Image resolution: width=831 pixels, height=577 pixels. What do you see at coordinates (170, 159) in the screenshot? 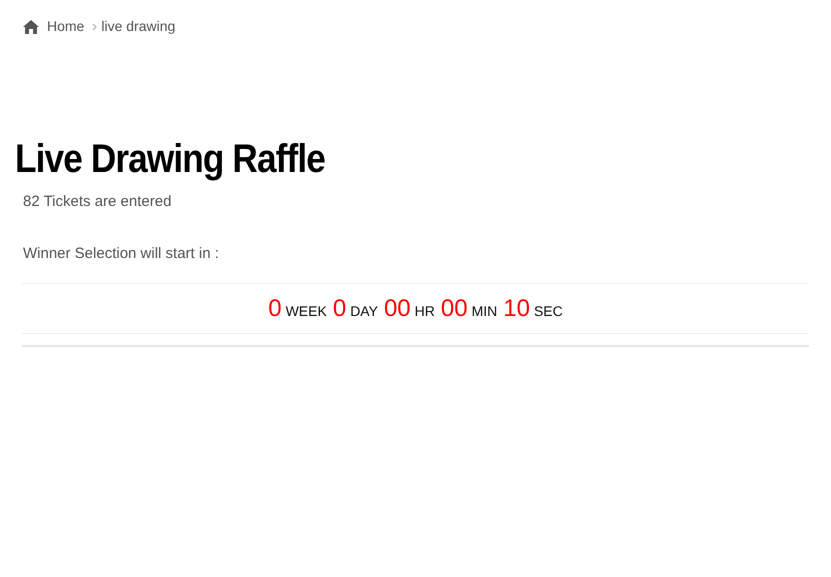
I see `page-title: Live Drawing Raffle` at bounding box center [170, 159].